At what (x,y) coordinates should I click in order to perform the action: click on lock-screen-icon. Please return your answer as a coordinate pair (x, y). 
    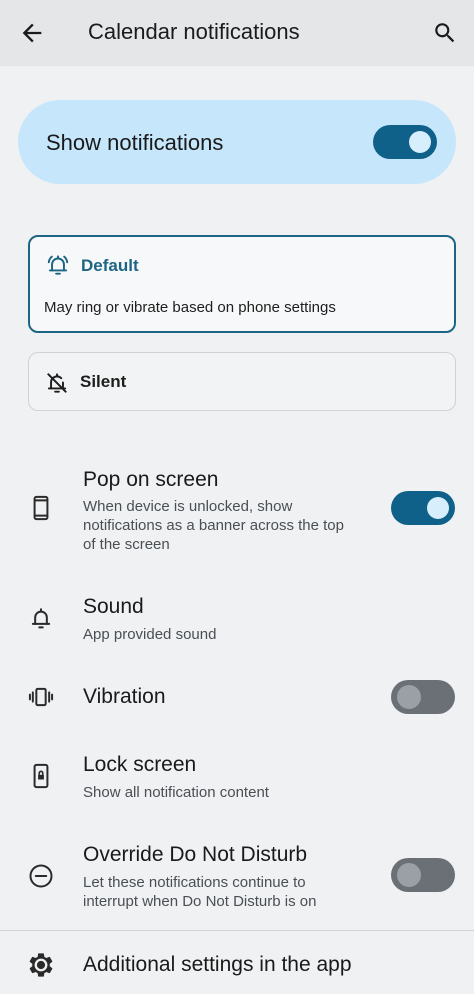
    Looking at the image, I should click on (41, 776).